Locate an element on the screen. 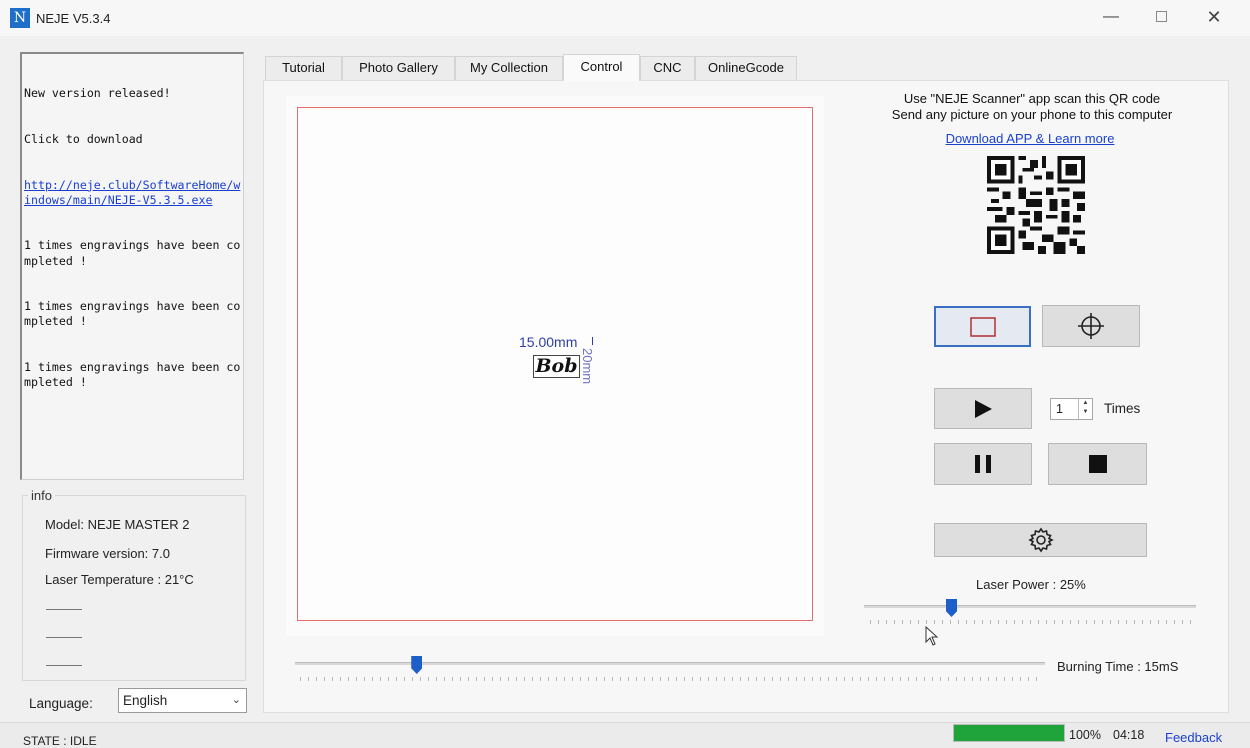  stop-button is located at coordinates (1097, 464).